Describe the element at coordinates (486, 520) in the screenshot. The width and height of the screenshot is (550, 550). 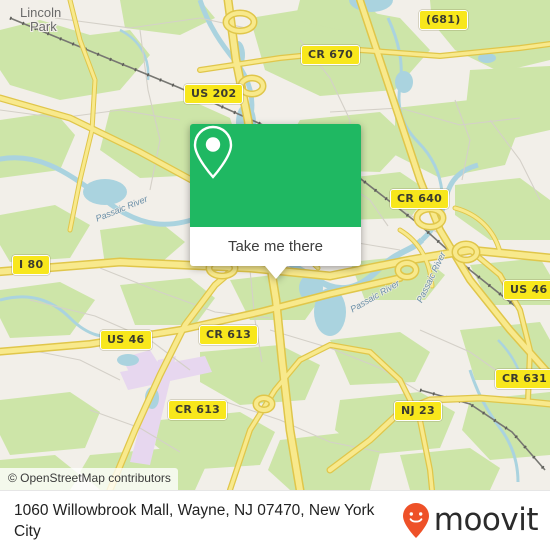
I see `moovit-wordmark: moovit` at that location.